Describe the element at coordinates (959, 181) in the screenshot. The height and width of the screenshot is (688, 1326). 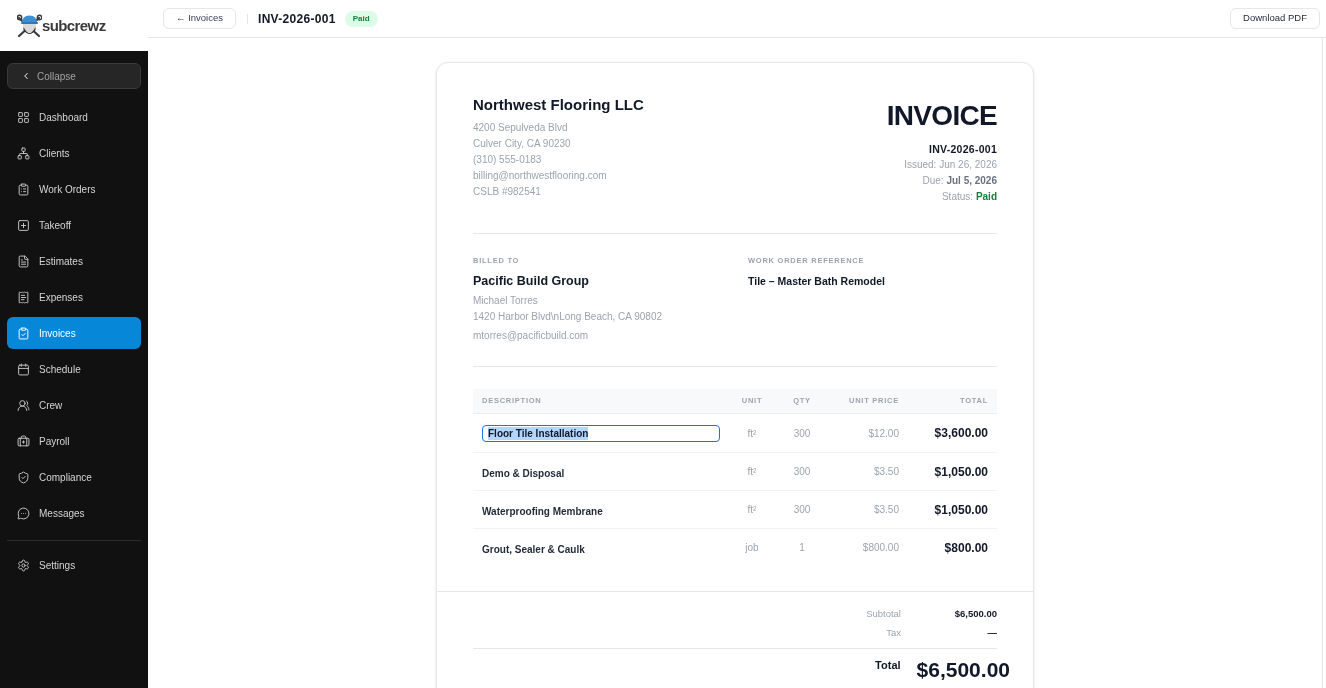
I see `invoice-meta-line: Due: Jul 5, 2026` at that location.